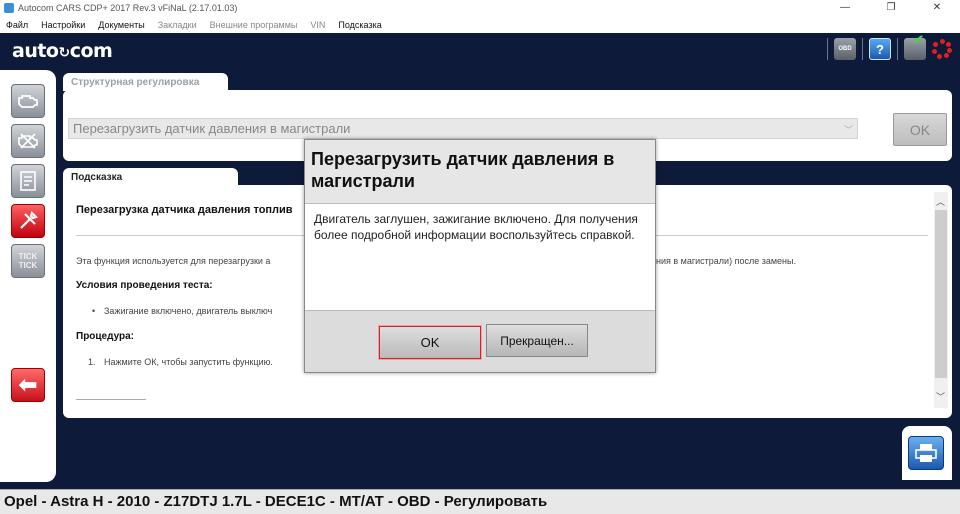  I want to click on chevron-up-icon: ︿, so click(940, 201).